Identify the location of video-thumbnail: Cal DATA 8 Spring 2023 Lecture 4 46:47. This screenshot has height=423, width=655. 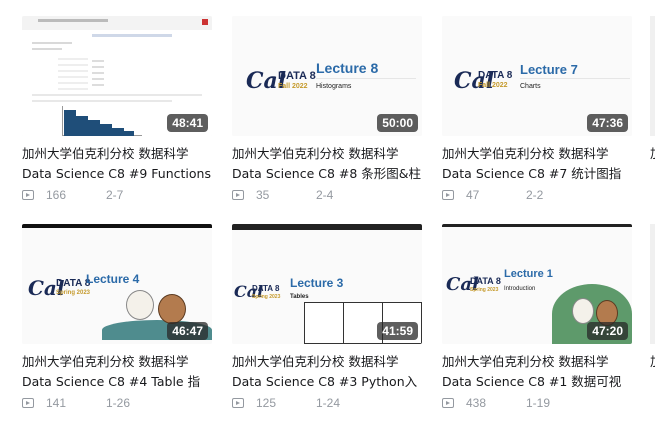
(117, 284).